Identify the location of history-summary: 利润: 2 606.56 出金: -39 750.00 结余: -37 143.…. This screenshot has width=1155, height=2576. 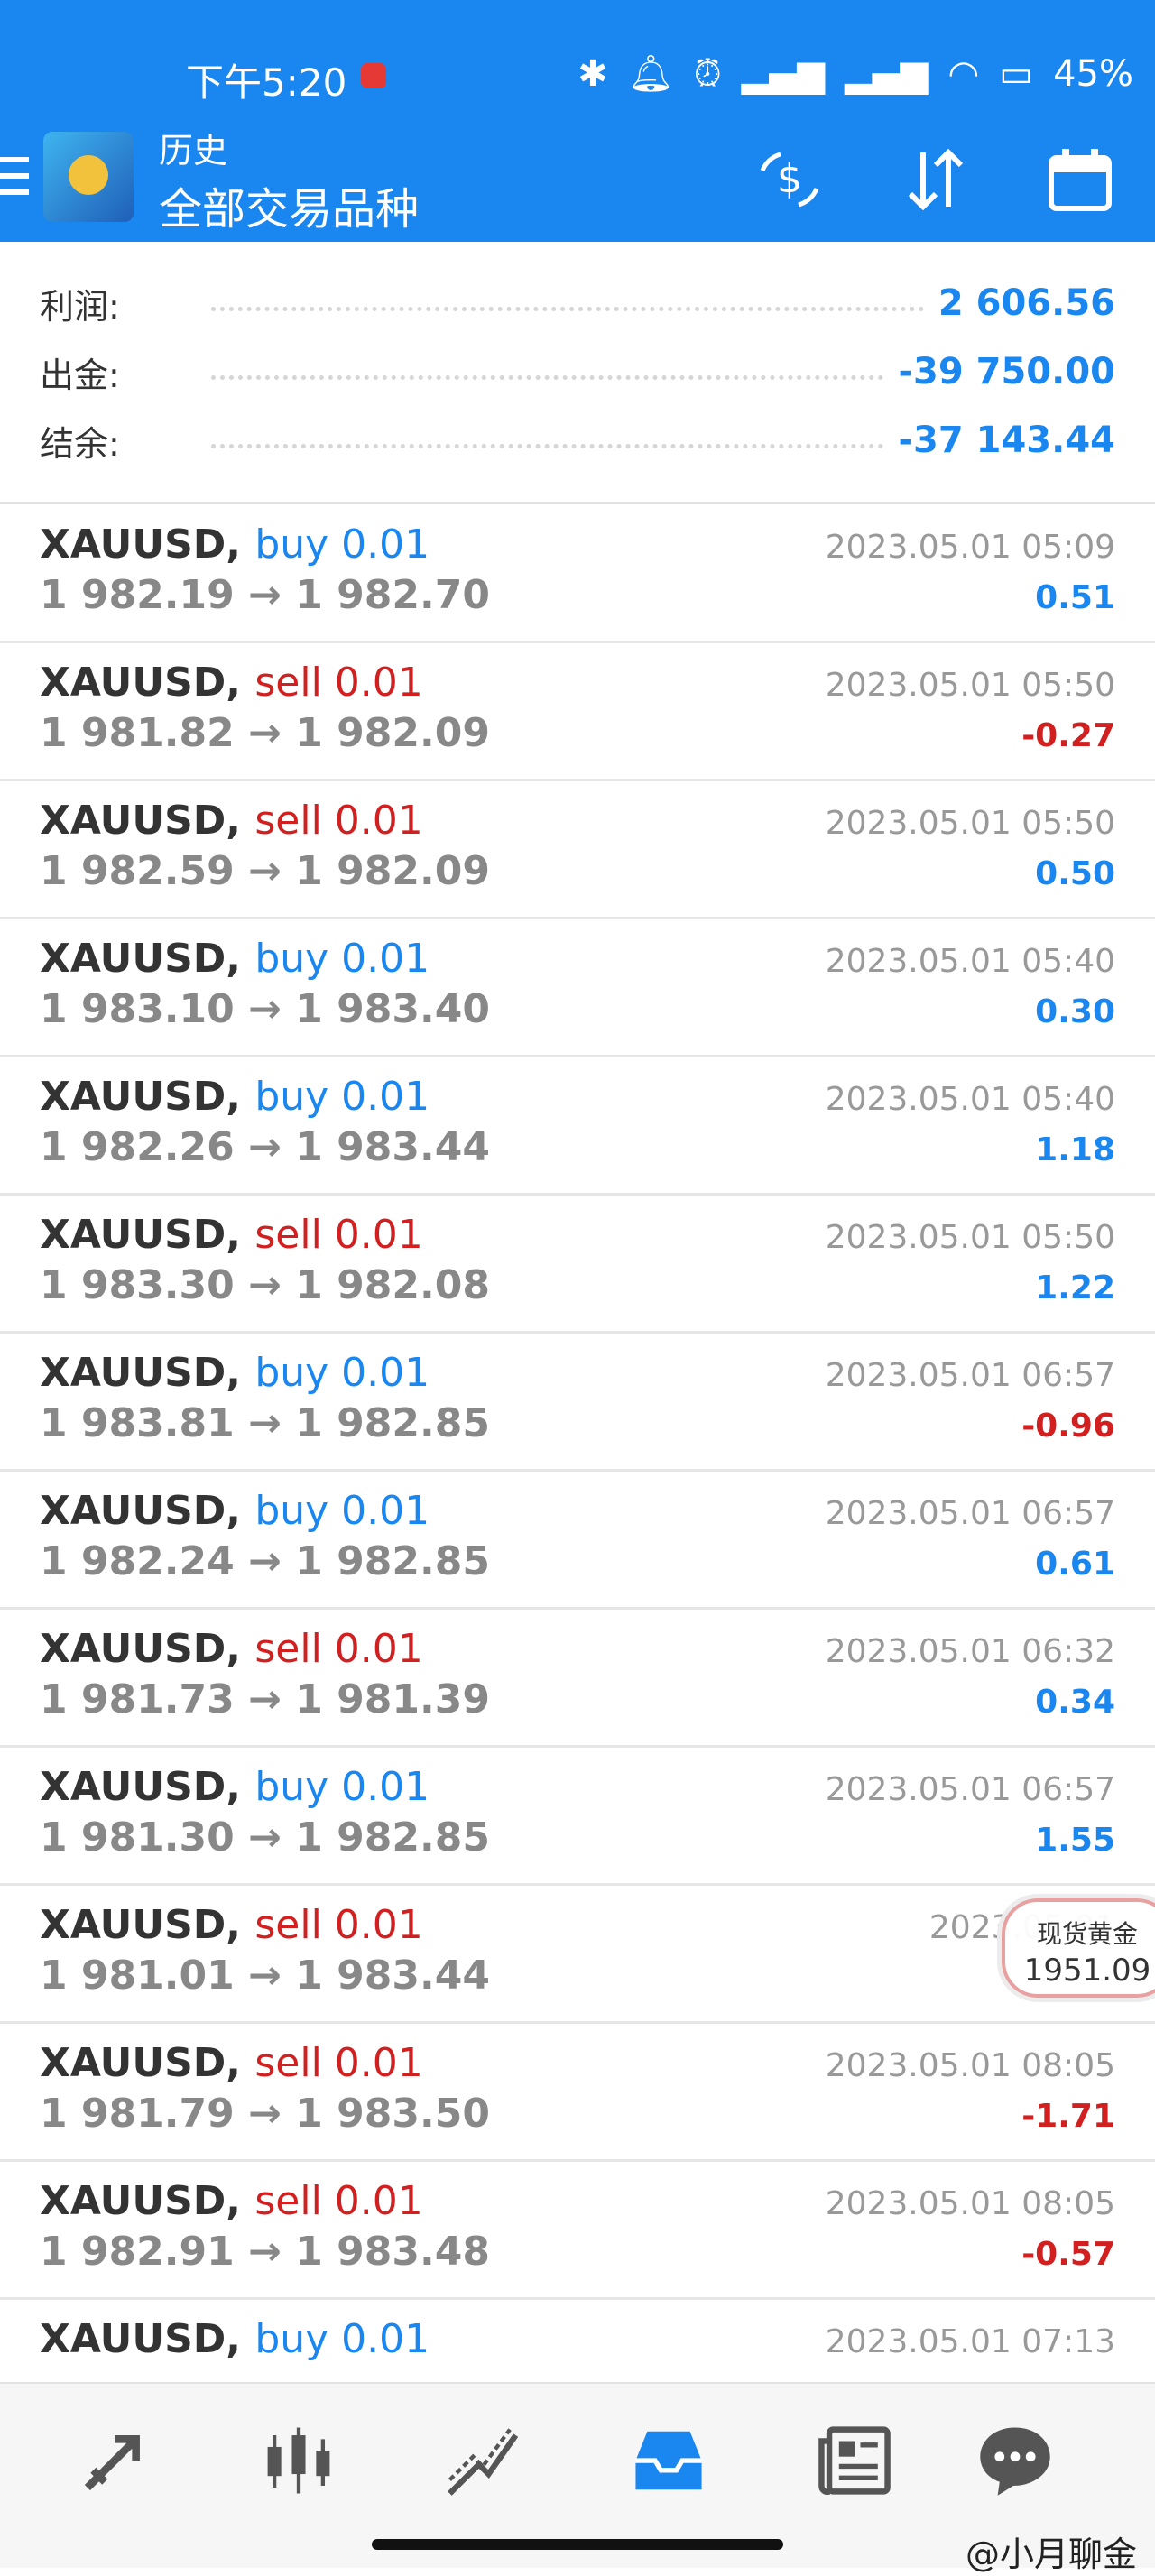
(577, 374).